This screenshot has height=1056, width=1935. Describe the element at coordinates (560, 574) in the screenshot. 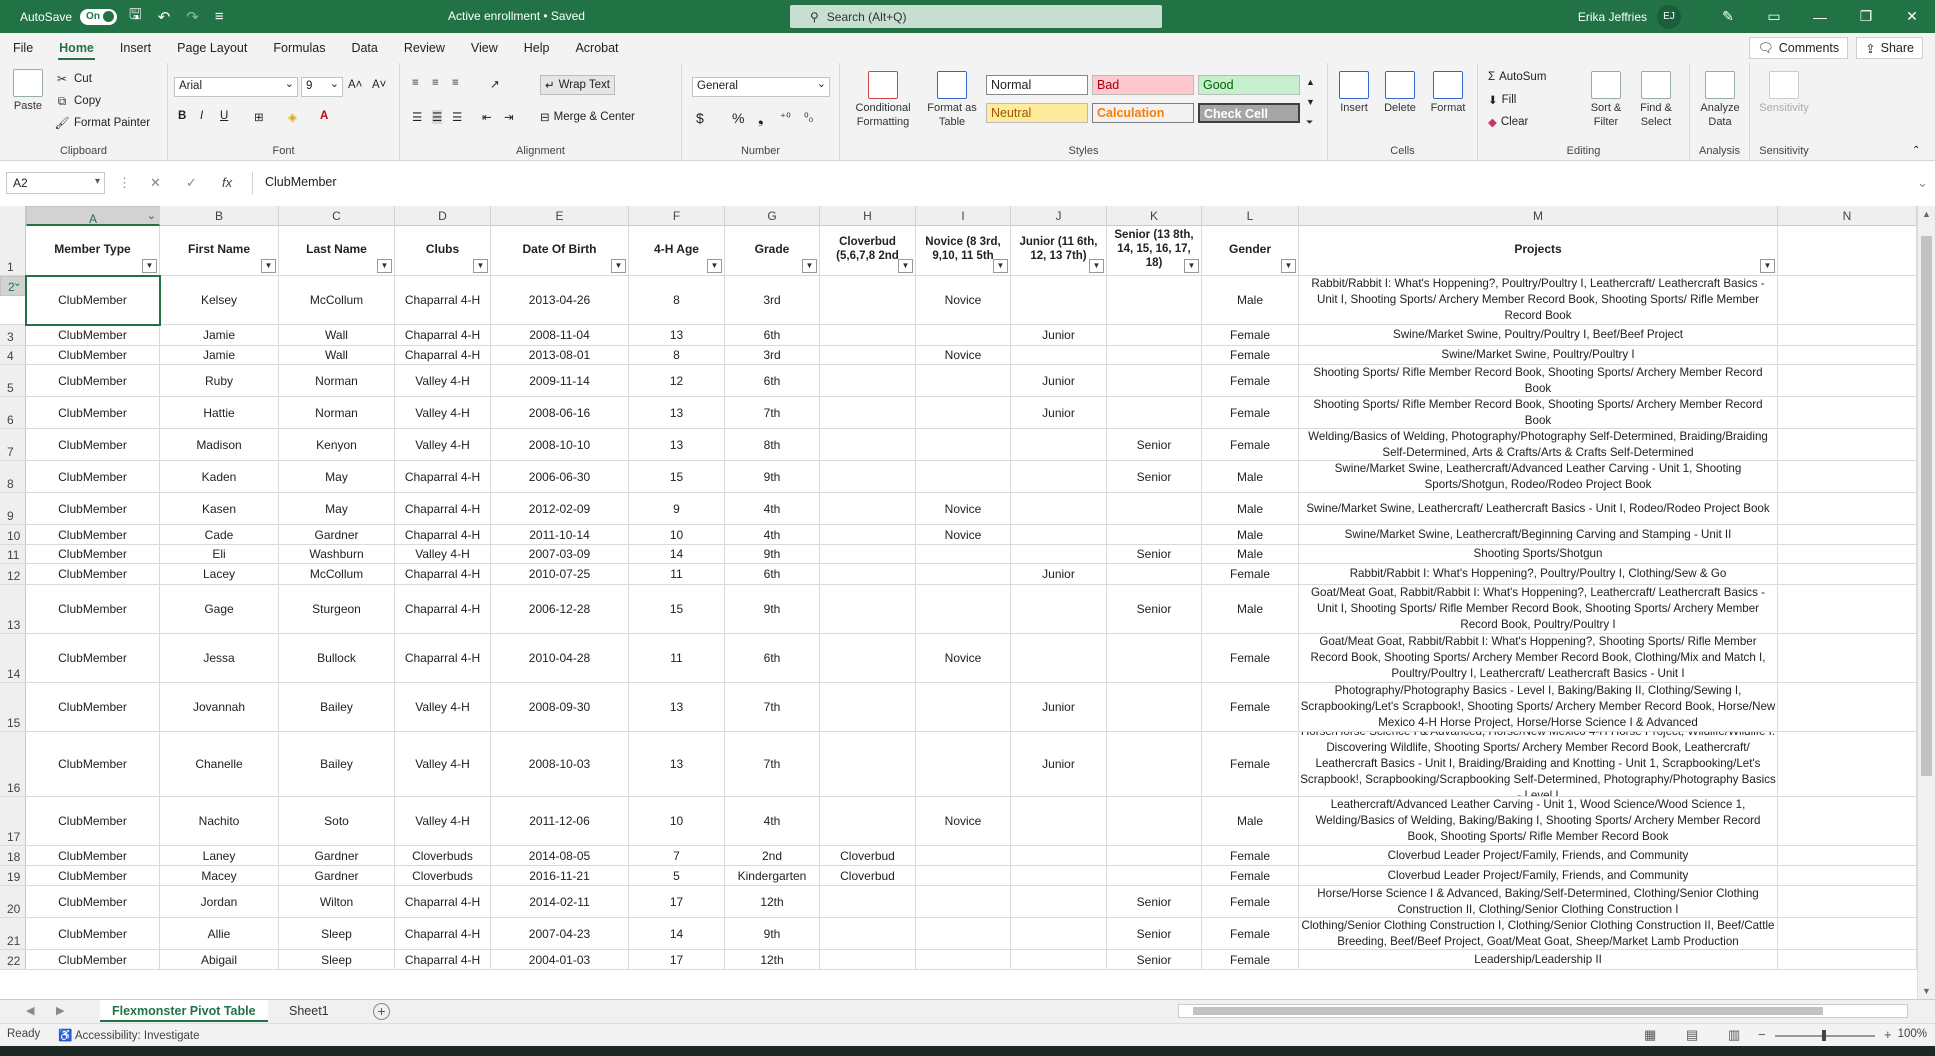

I see `cell: 2010-07-25` at that location.